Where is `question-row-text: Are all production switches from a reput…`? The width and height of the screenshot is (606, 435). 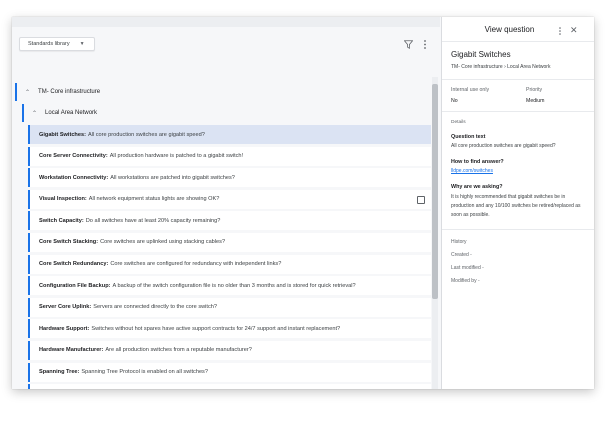
question-row-text: Are all production switches from a reput… is located at coordinates (178, 350).